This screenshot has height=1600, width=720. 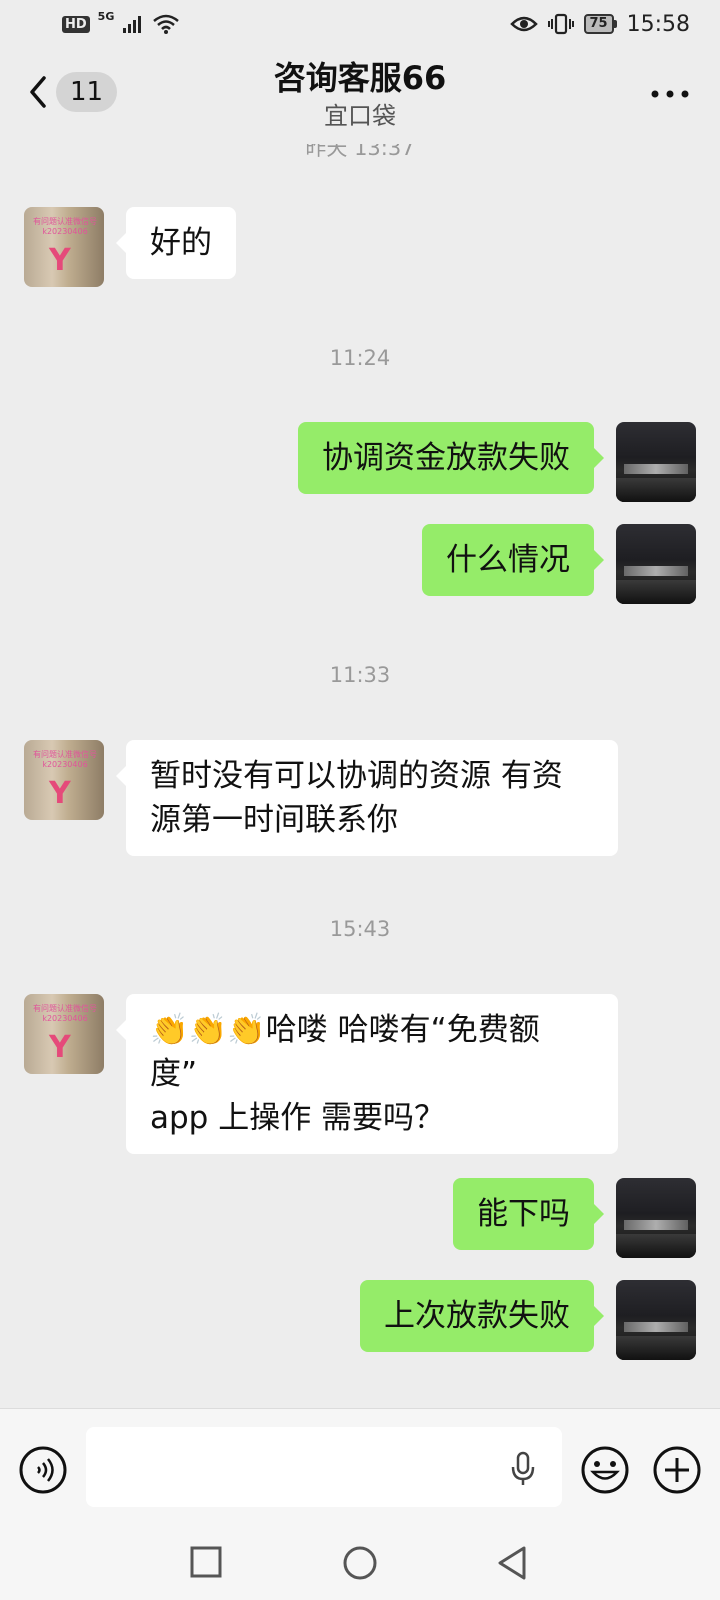 I want to click on chat-title: 咨询客服66, so click(x=360, y=78).